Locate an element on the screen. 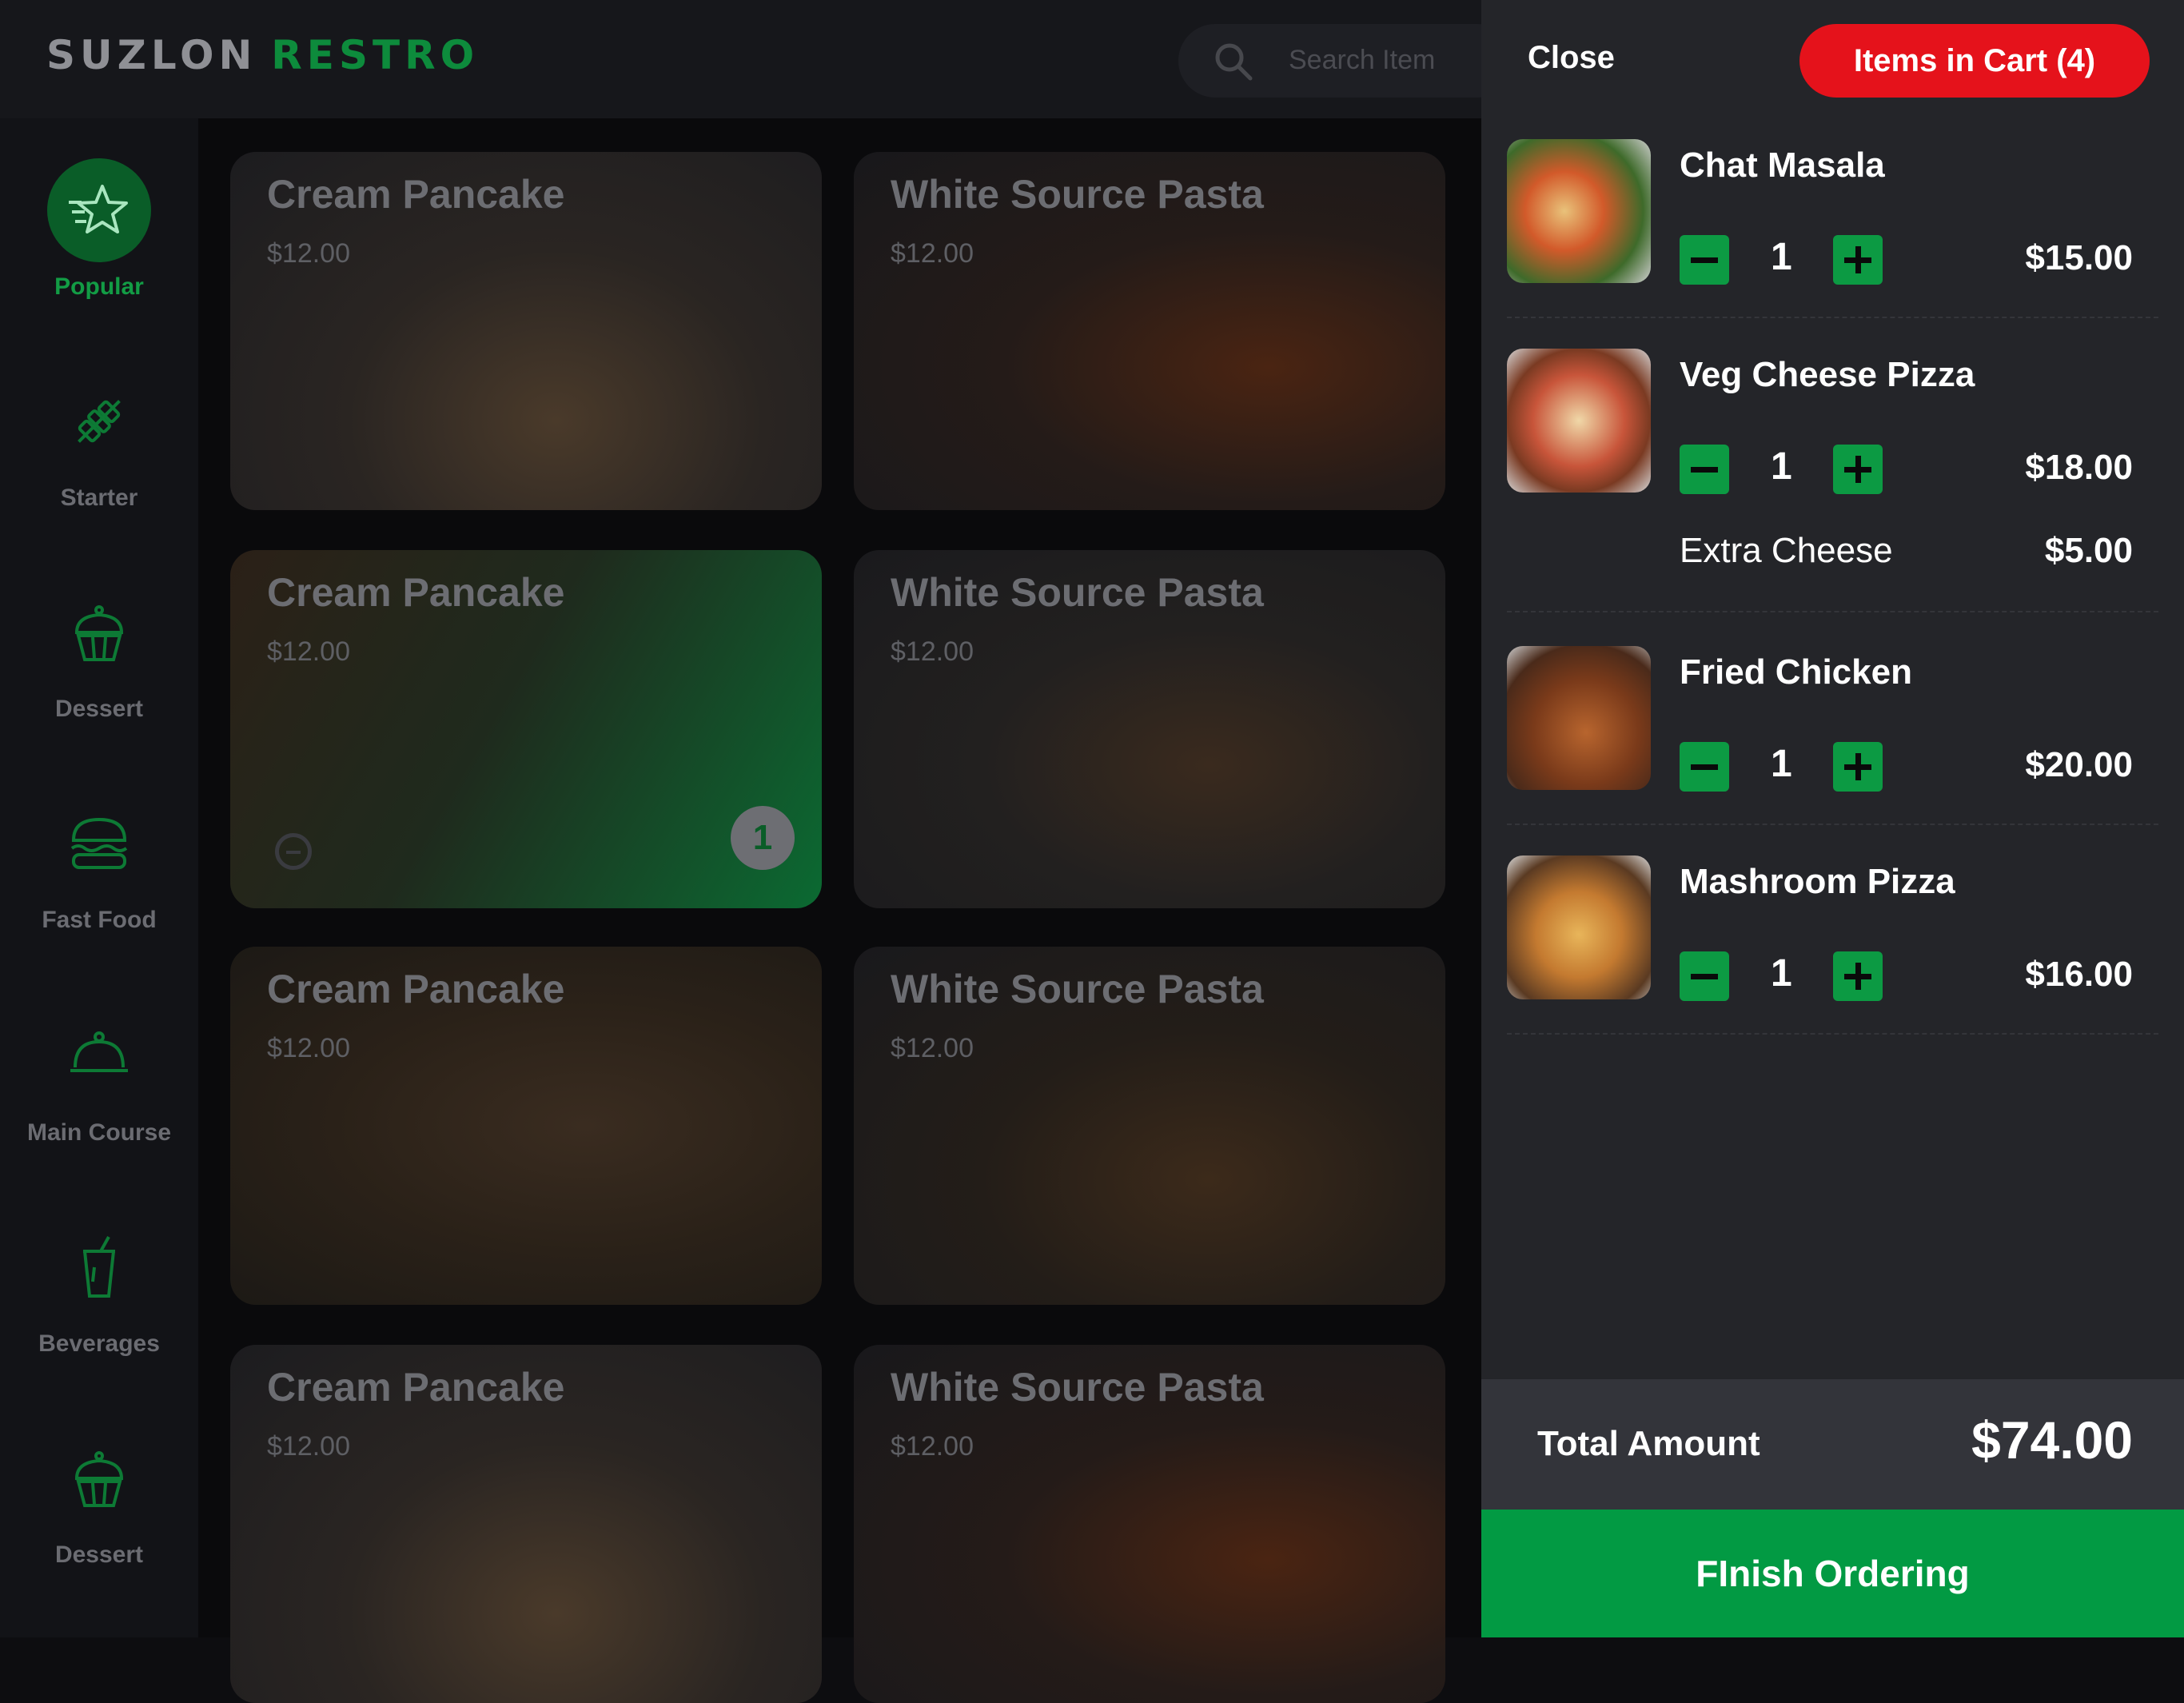 The height and width of the screenshot is (1703, 2184). category-label: Popular is located at coordinates (99, 286).